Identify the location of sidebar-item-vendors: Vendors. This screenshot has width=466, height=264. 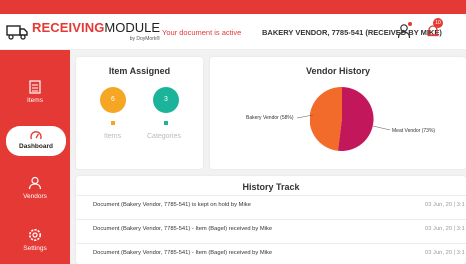
(35, 188).